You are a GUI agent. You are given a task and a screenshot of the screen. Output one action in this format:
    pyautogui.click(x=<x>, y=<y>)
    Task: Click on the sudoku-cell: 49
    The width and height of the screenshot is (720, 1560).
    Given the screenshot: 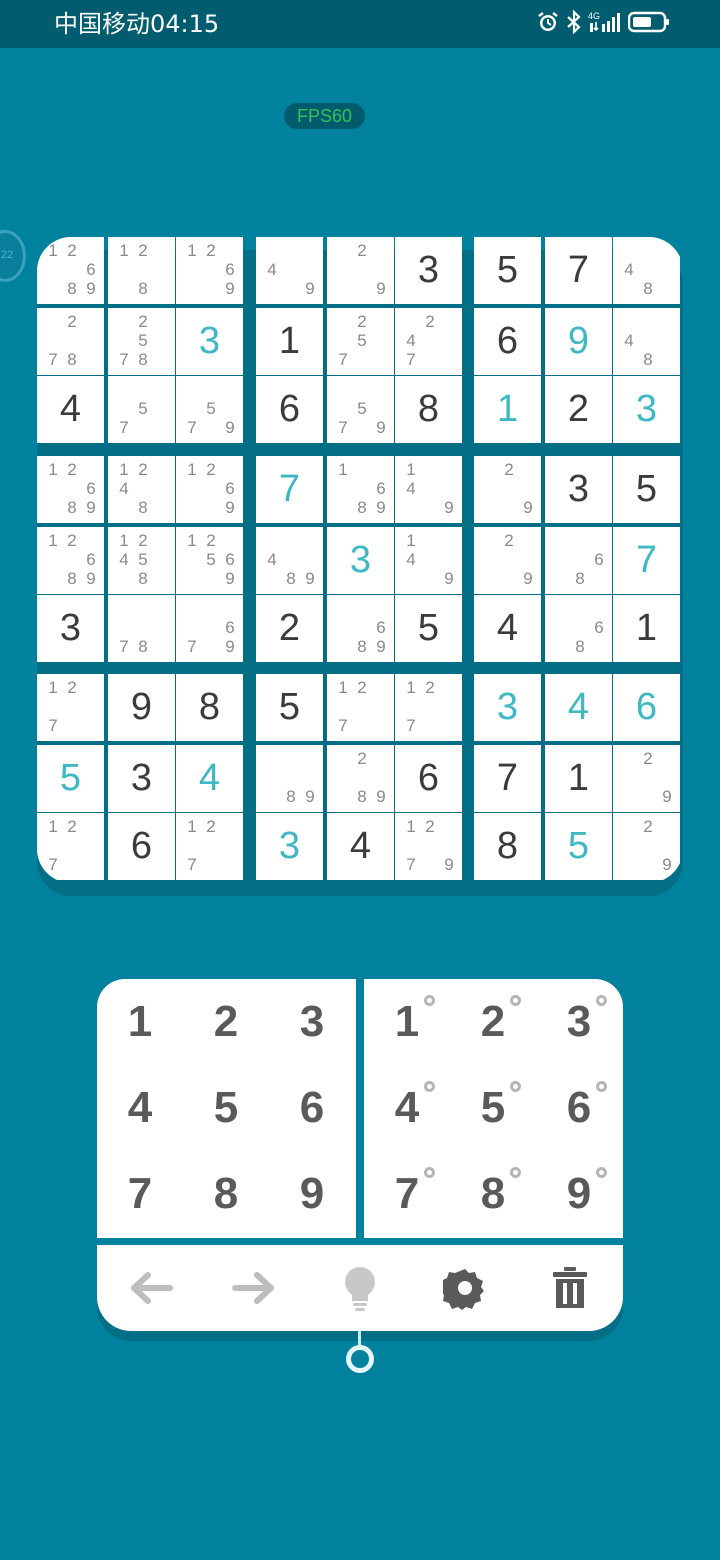 What is the action you would take?
    pyautogui.click(x=289, y=270)
    